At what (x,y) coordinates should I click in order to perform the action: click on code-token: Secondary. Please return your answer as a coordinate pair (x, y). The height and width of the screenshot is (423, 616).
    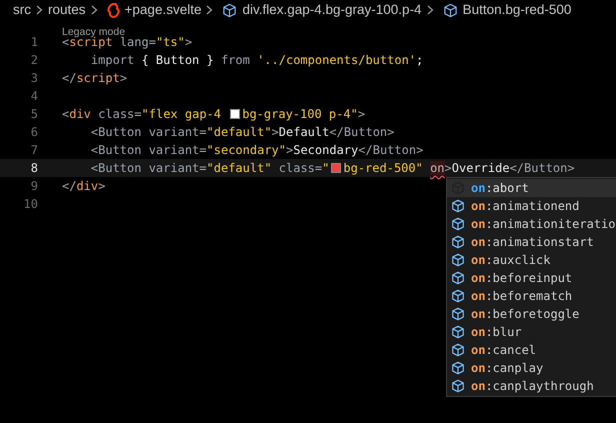
    Looking at the image, I should click on (325, 150).